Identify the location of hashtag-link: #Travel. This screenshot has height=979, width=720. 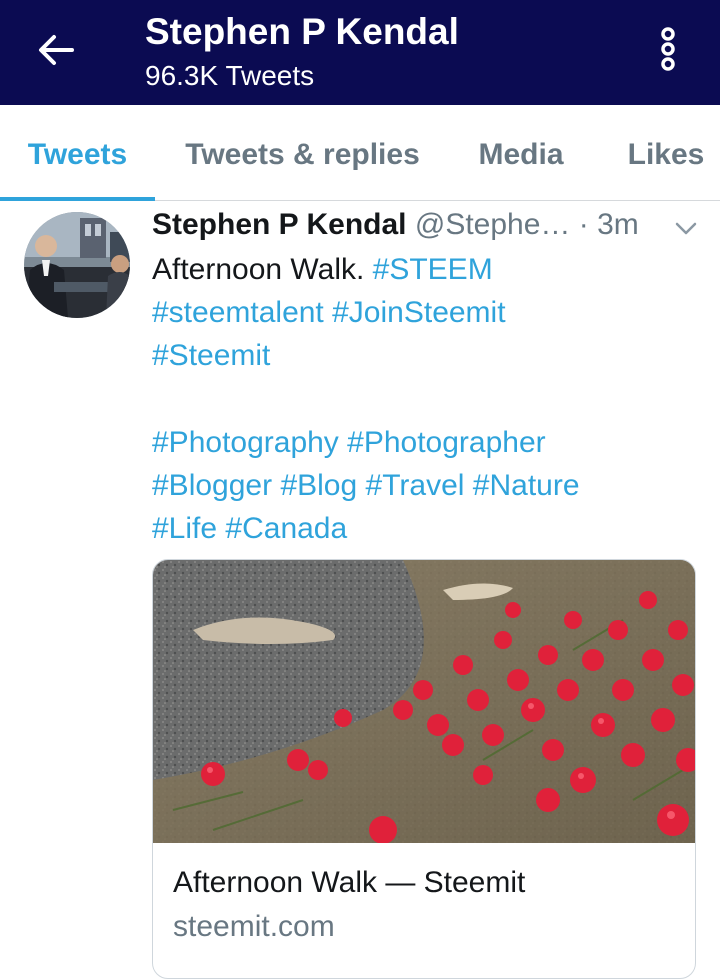
(415, 485).